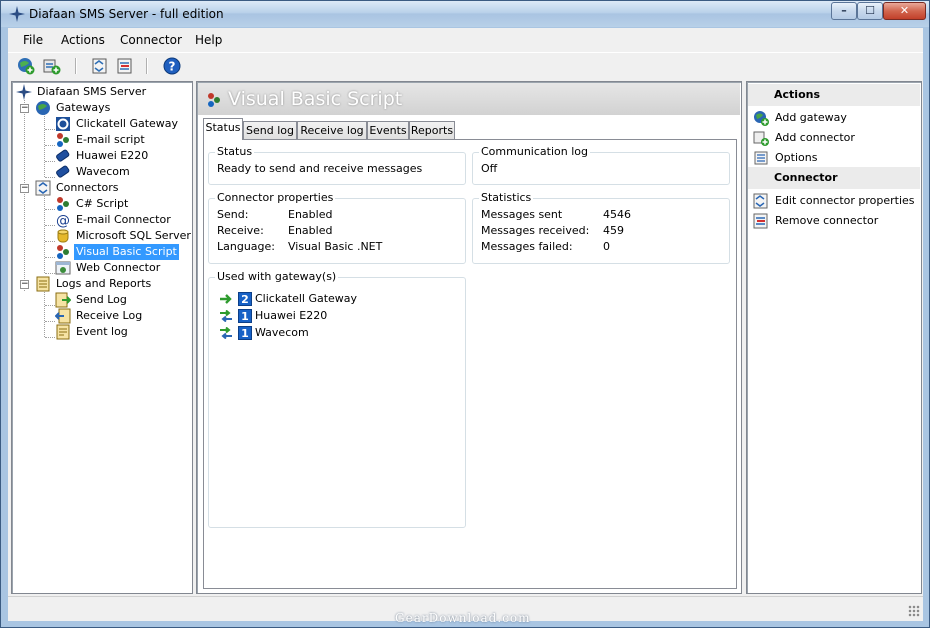  What do you see at coordinates (870, 11) in the screenshot?
I see `maximize-button: ☐` at bounding box center [870, 11].